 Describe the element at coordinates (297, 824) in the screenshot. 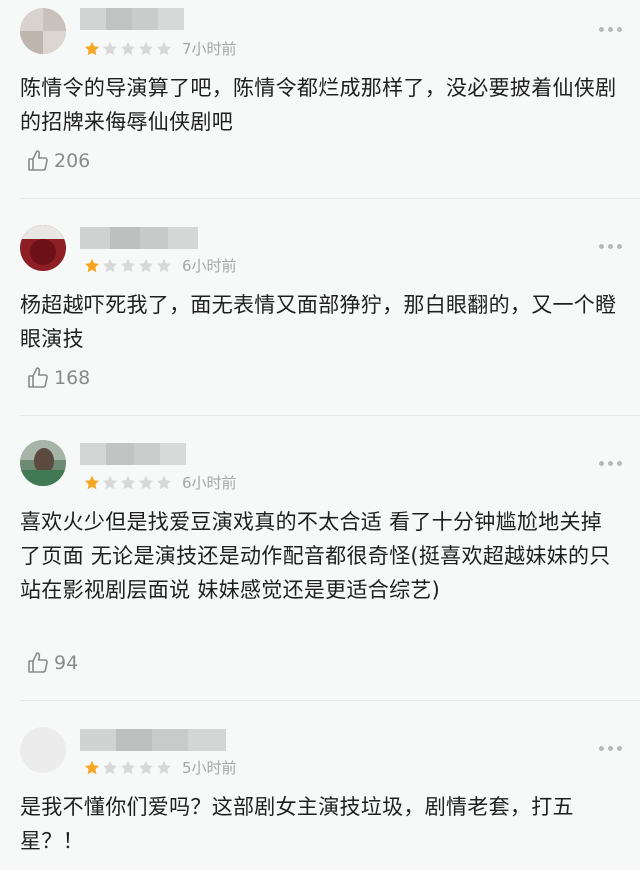

I see `review-text: 是我不懂你们爱吗？这部剧女主演技垃圾，剧情老套，打五星？！` at that location.